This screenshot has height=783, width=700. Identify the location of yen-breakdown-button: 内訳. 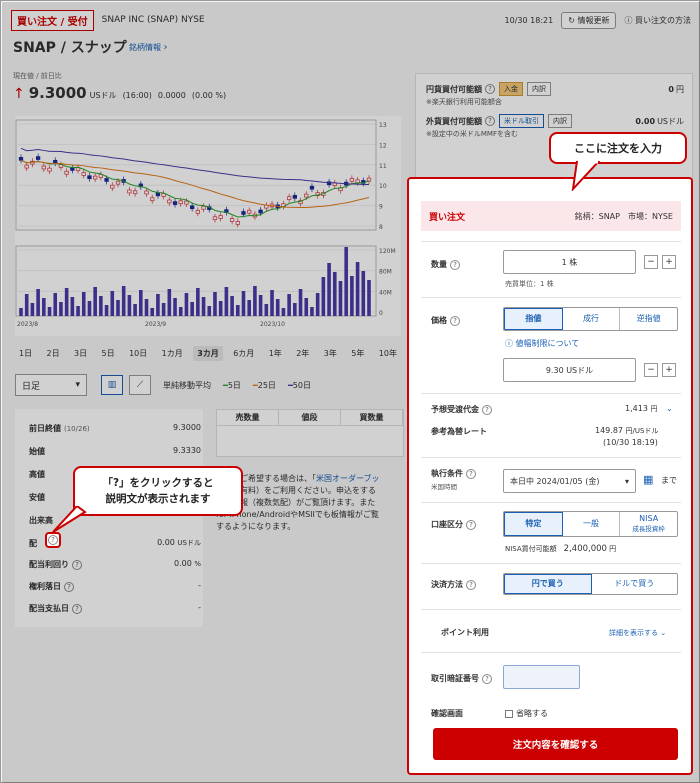
(539, 89).